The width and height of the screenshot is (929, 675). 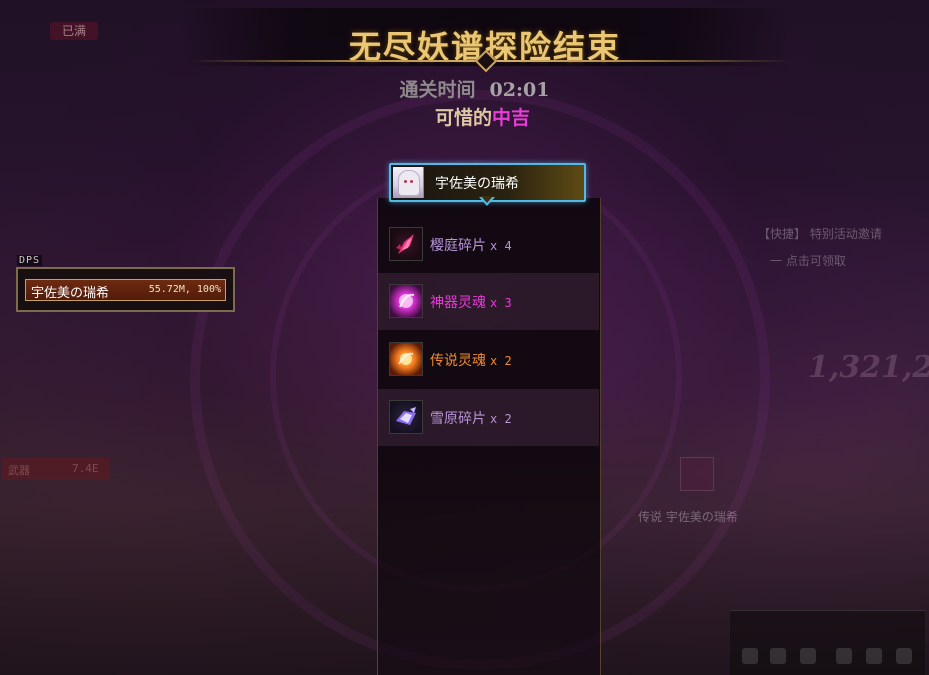 What do you see at coordinates (85, 468) in the screenshot?
I see `weapon-value: 7.4E` at bounding box center [85, 468].